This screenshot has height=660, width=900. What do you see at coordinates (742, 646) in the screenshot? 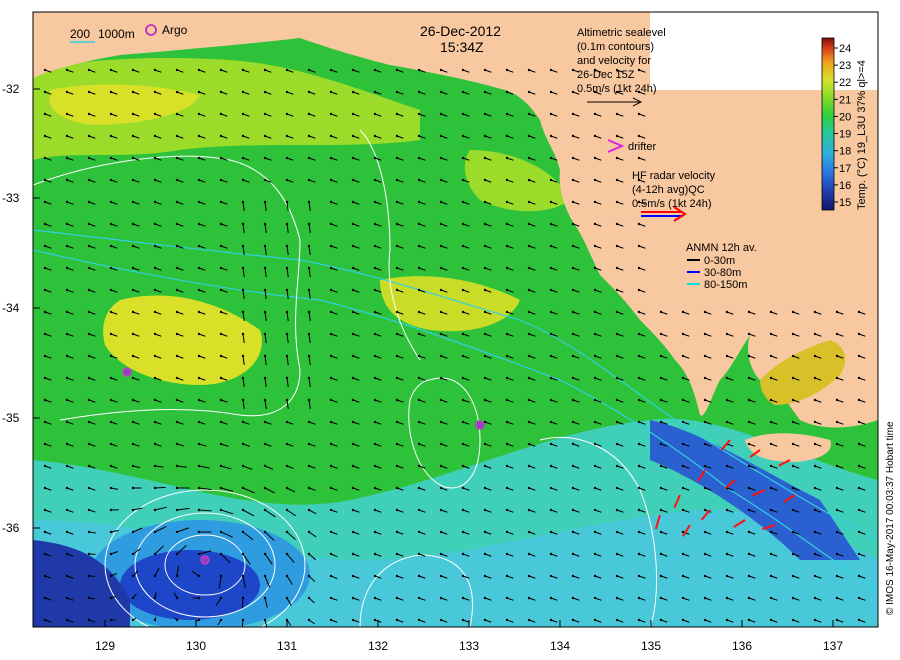
I see `lon-tick-label: 136` at bounding box center [742, 646].